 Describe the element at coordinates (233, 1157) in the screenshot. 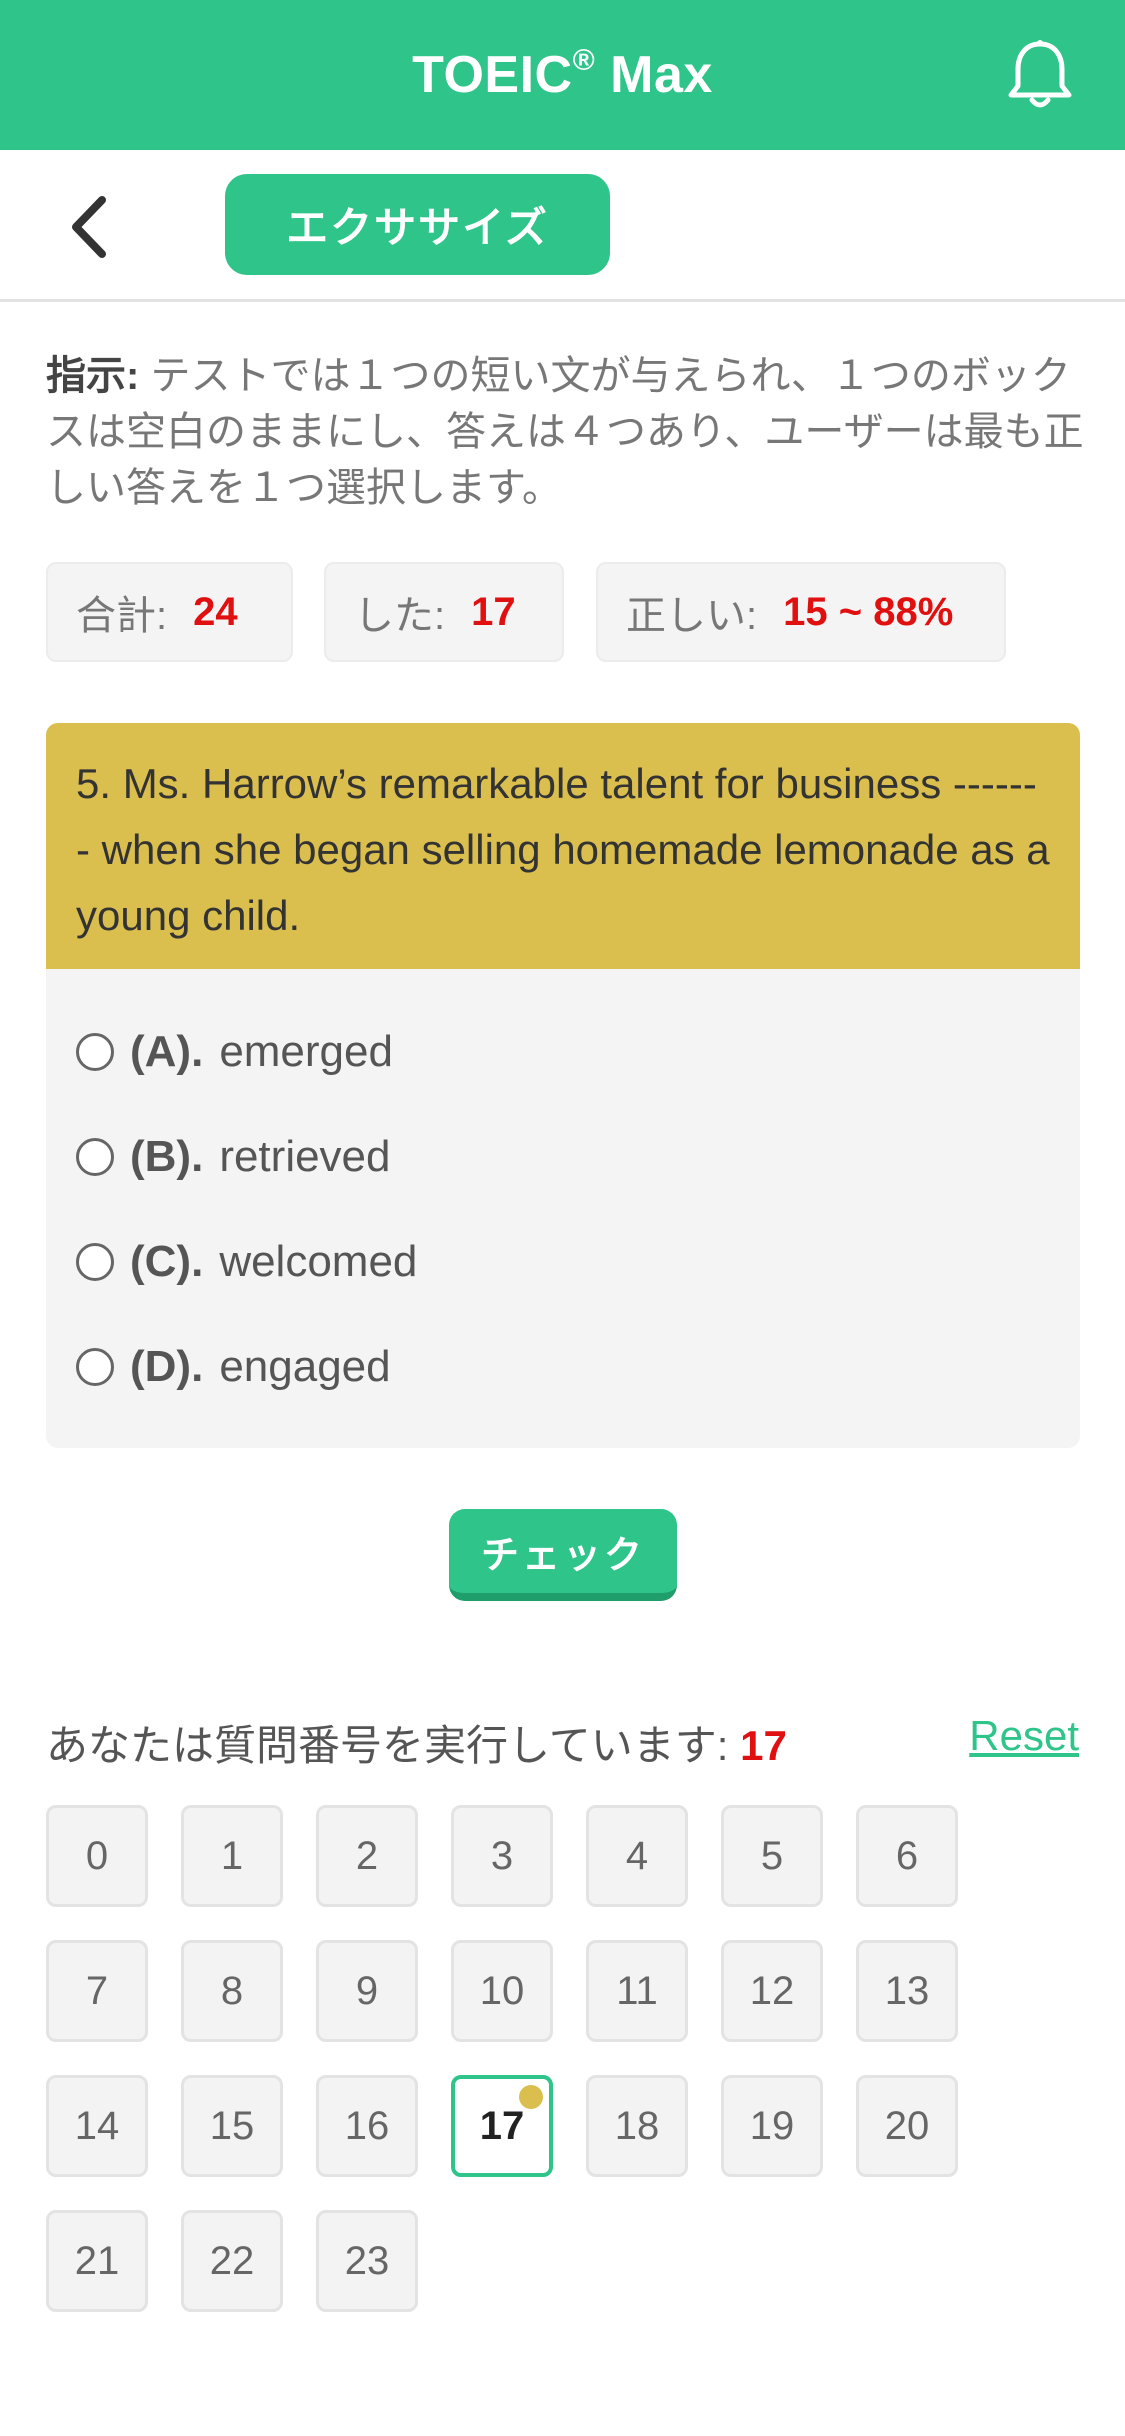

I see `option-b: (B). retrieved` at that location.